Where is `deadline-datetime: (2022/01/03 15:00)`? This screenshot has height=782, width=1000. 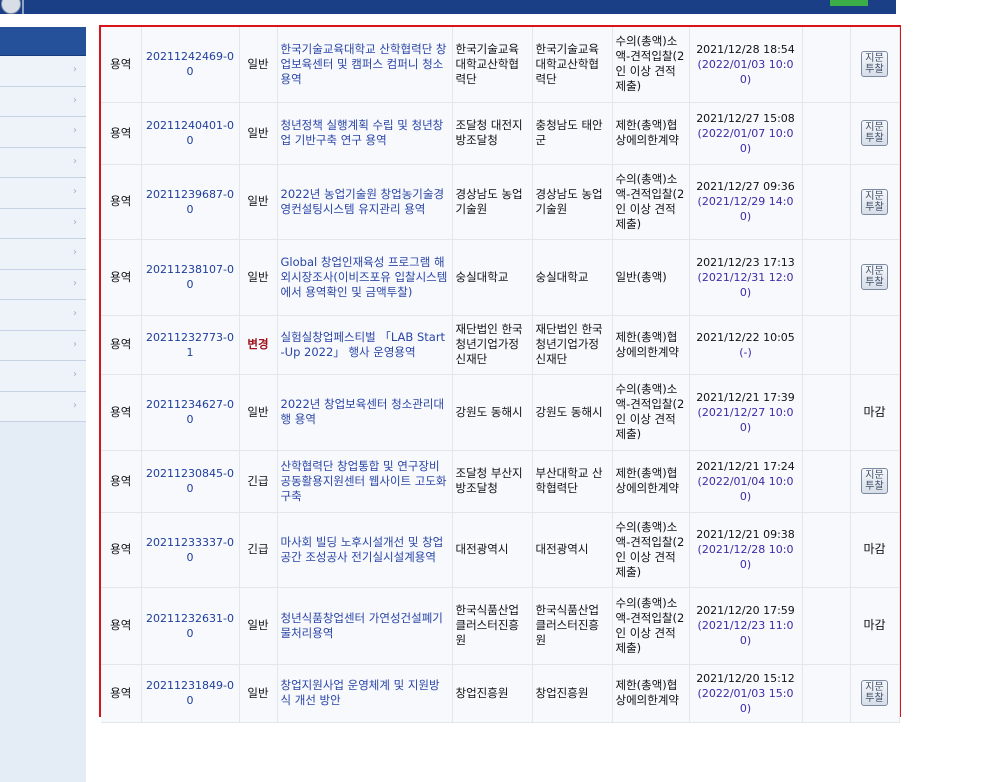
deadline-datetime: (2022/01/03 15:00) is located at coordinates (745, 700).